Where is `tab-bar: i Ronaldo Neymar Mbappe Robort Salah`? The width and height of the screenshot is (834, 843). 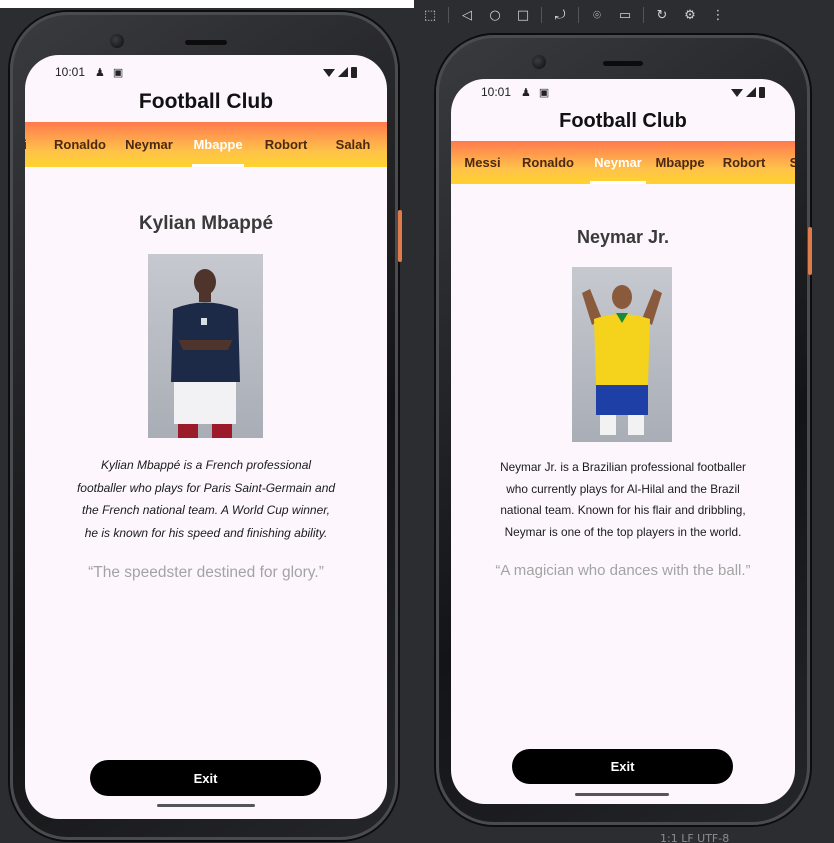
tab-bar: i Ronaldo Neymar Mbappe Robort Salah is located at coordinates (206, 144).